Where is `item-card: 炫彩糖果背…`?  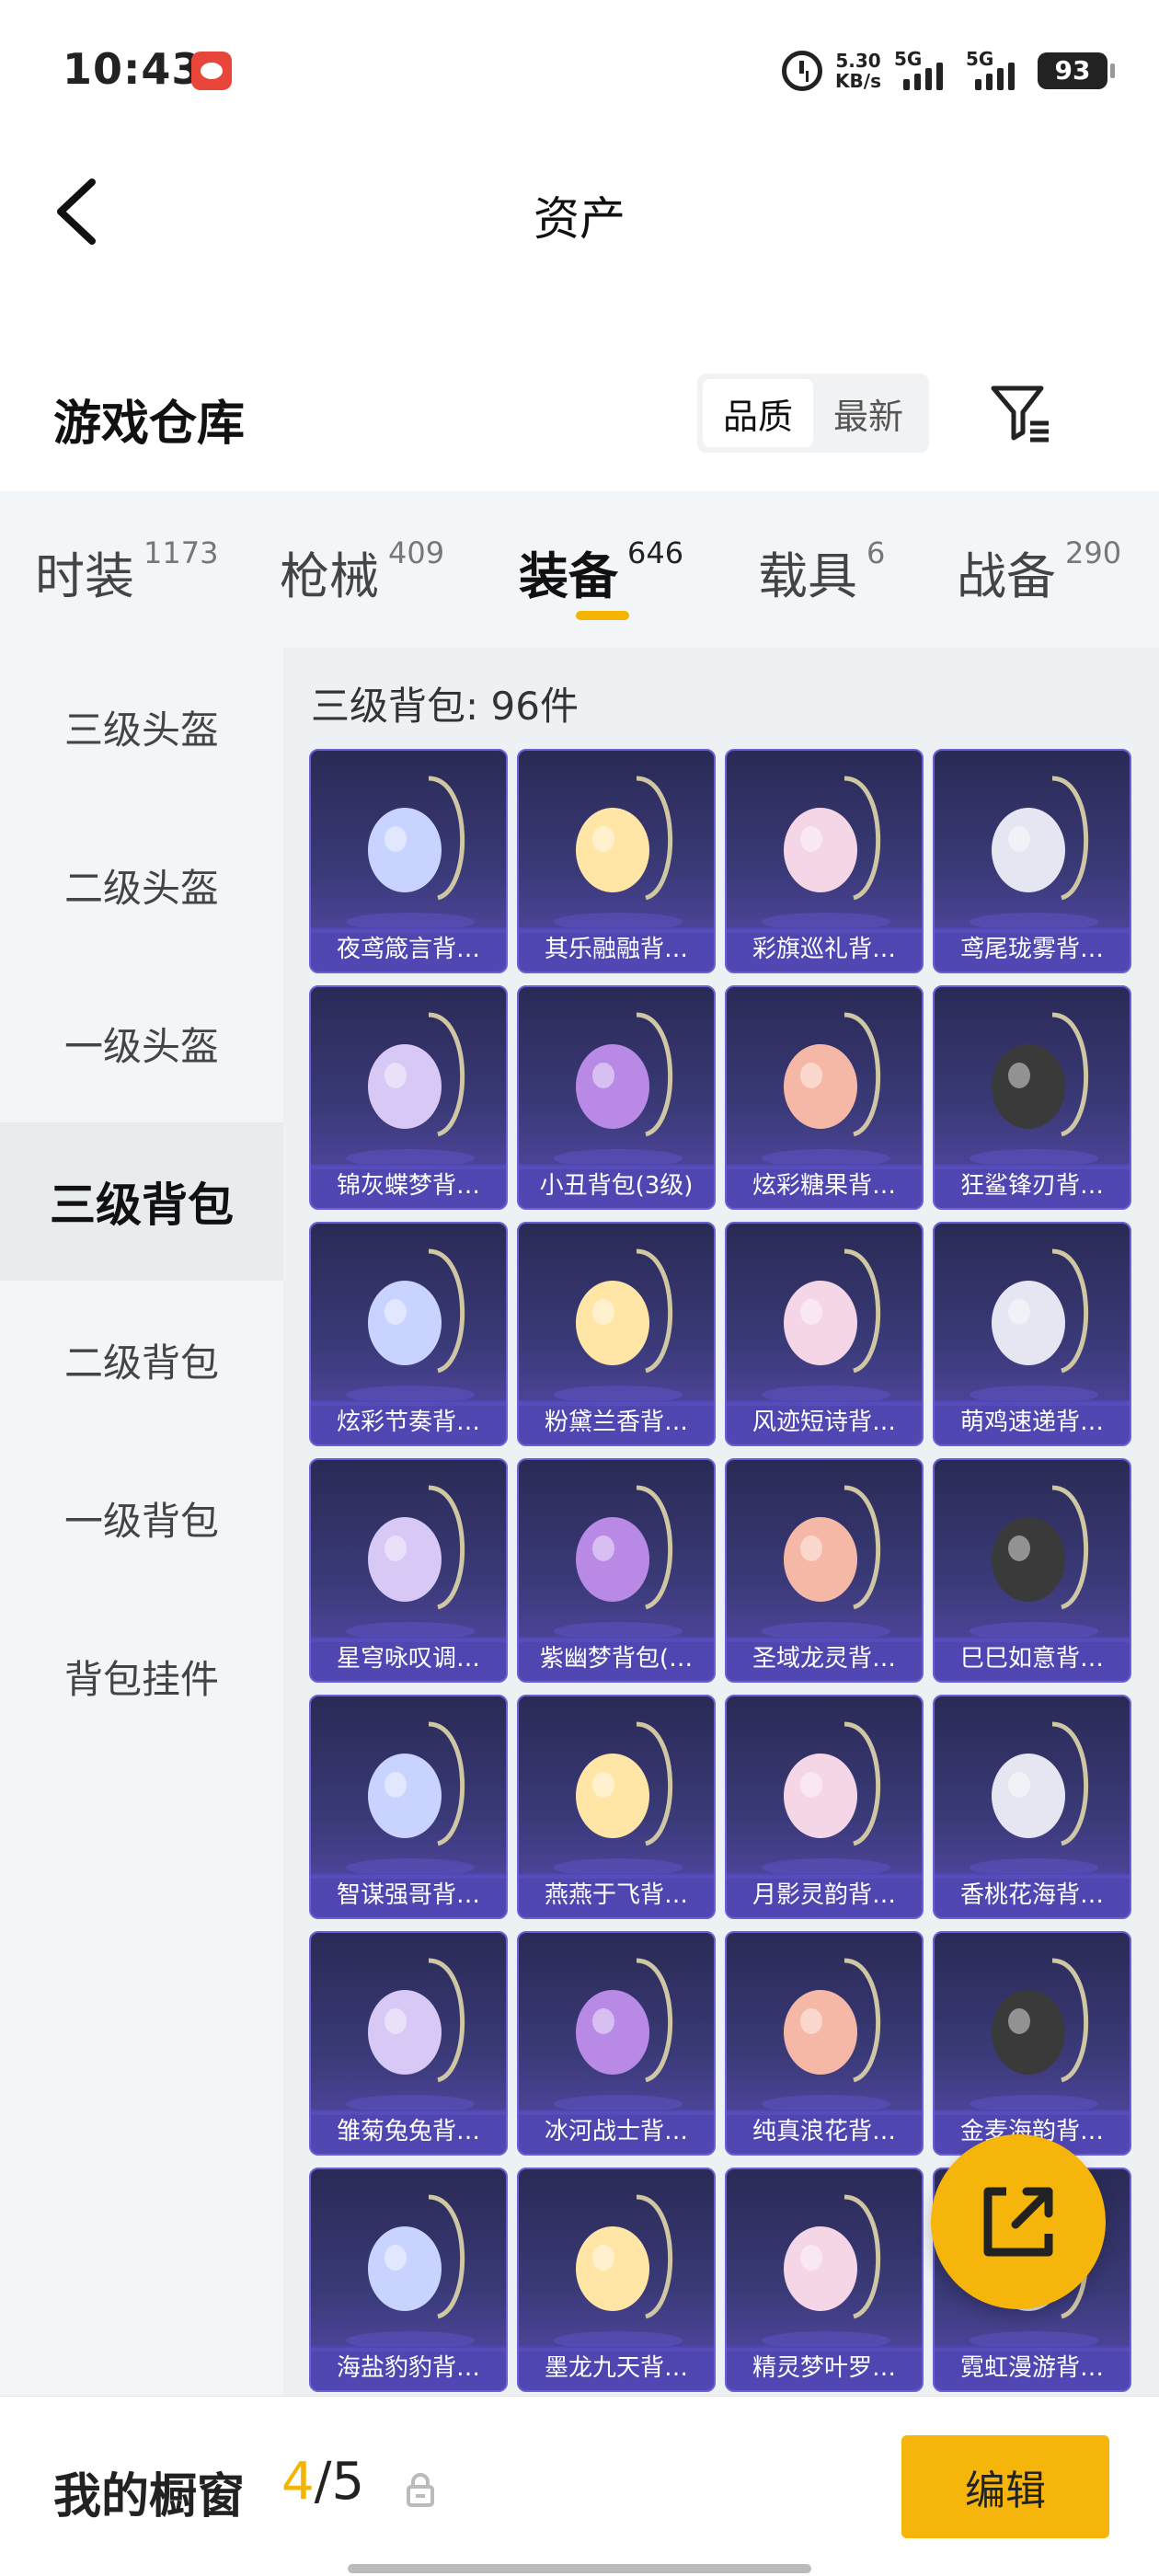 item-card: 炫彩糖果背… is located at coordinates (824, 1097).